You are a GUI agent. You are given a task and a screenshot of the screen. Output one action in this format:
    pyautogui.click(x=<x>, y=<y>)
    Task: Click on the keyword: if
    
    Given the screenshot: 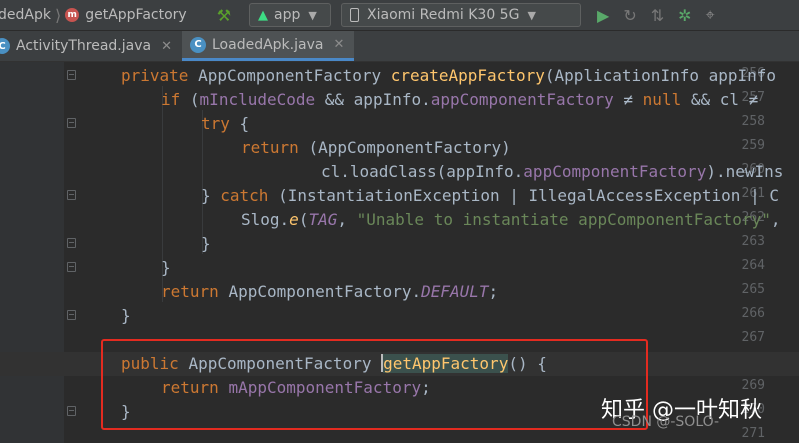 What is the action you would take?
    pyautogui.click(x=175, y=99)
    